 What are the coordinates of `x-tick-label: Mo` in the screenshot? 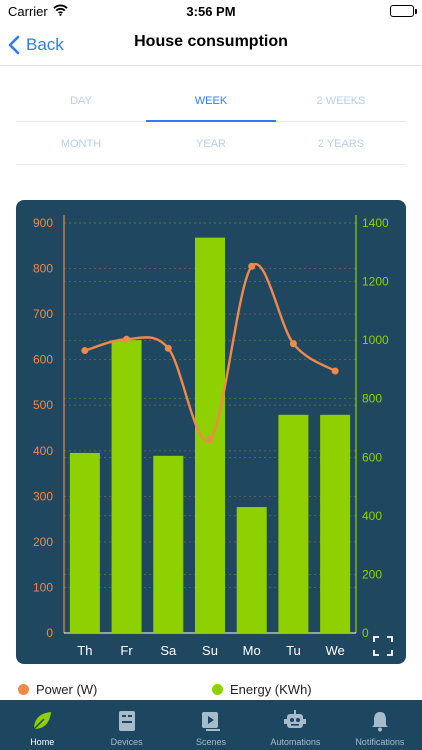 It's located at (252, 650).